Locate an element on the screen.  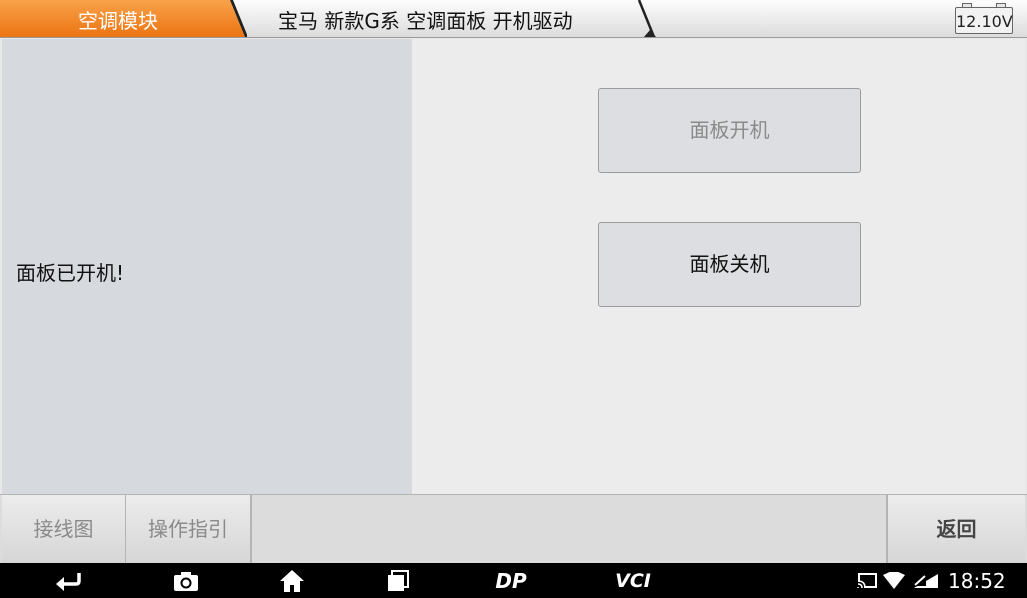
panel-on-button: 面板开机 is located at coordinates (729, 130).